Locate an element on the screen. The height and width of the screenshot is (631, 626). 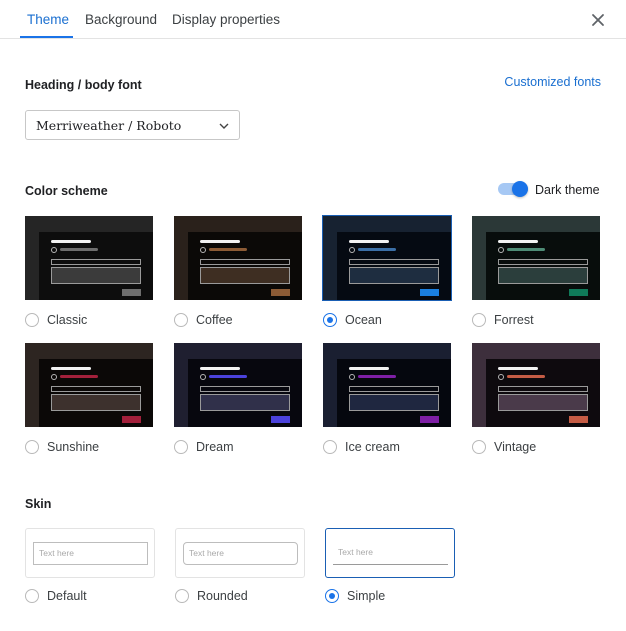
customized-fonts-link: Customized fonts is located at coordinates (552, 82).